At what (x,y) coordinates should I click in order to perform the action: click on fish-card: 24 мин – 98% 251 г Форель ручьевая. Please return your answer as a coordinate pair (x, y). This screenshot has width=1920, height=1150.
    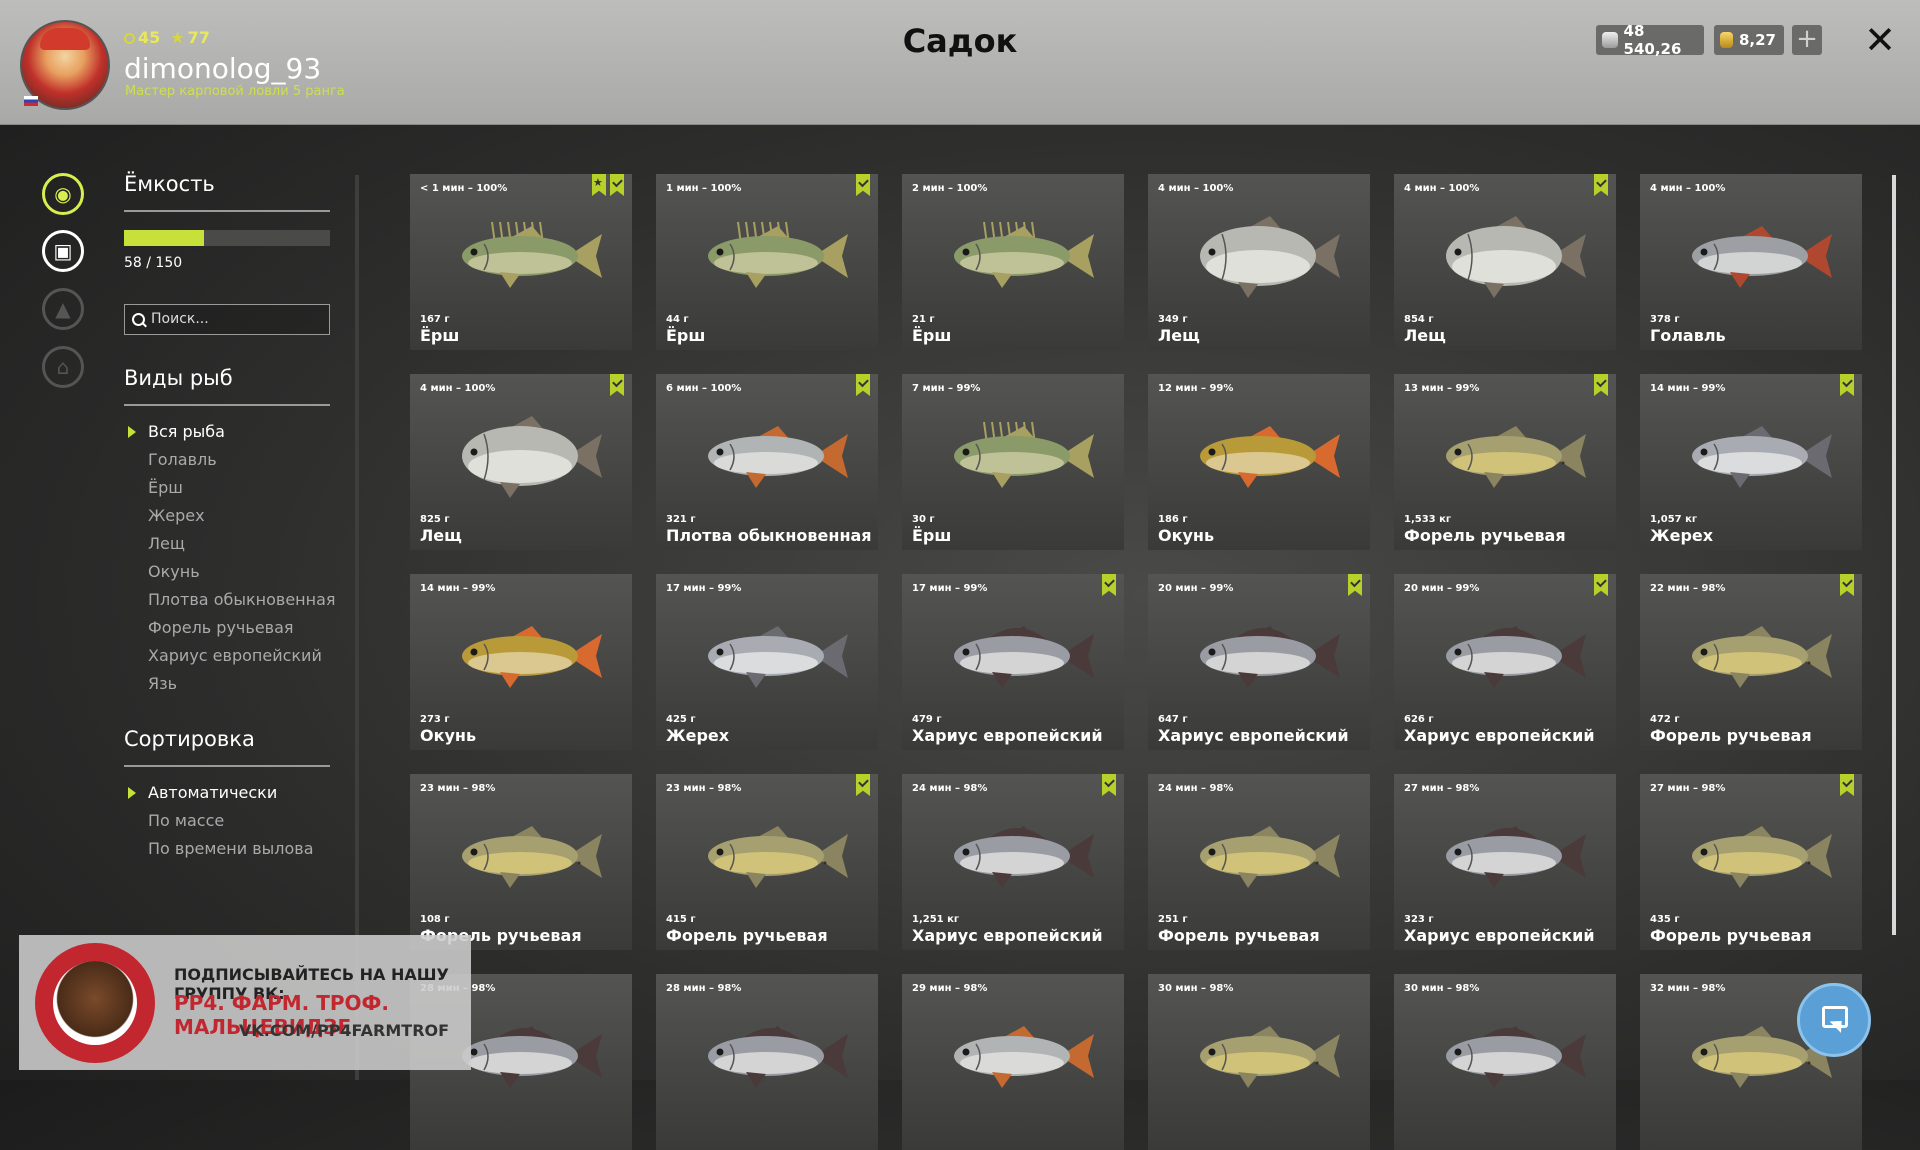
    Looking at the image, I should click on (1259, 862).